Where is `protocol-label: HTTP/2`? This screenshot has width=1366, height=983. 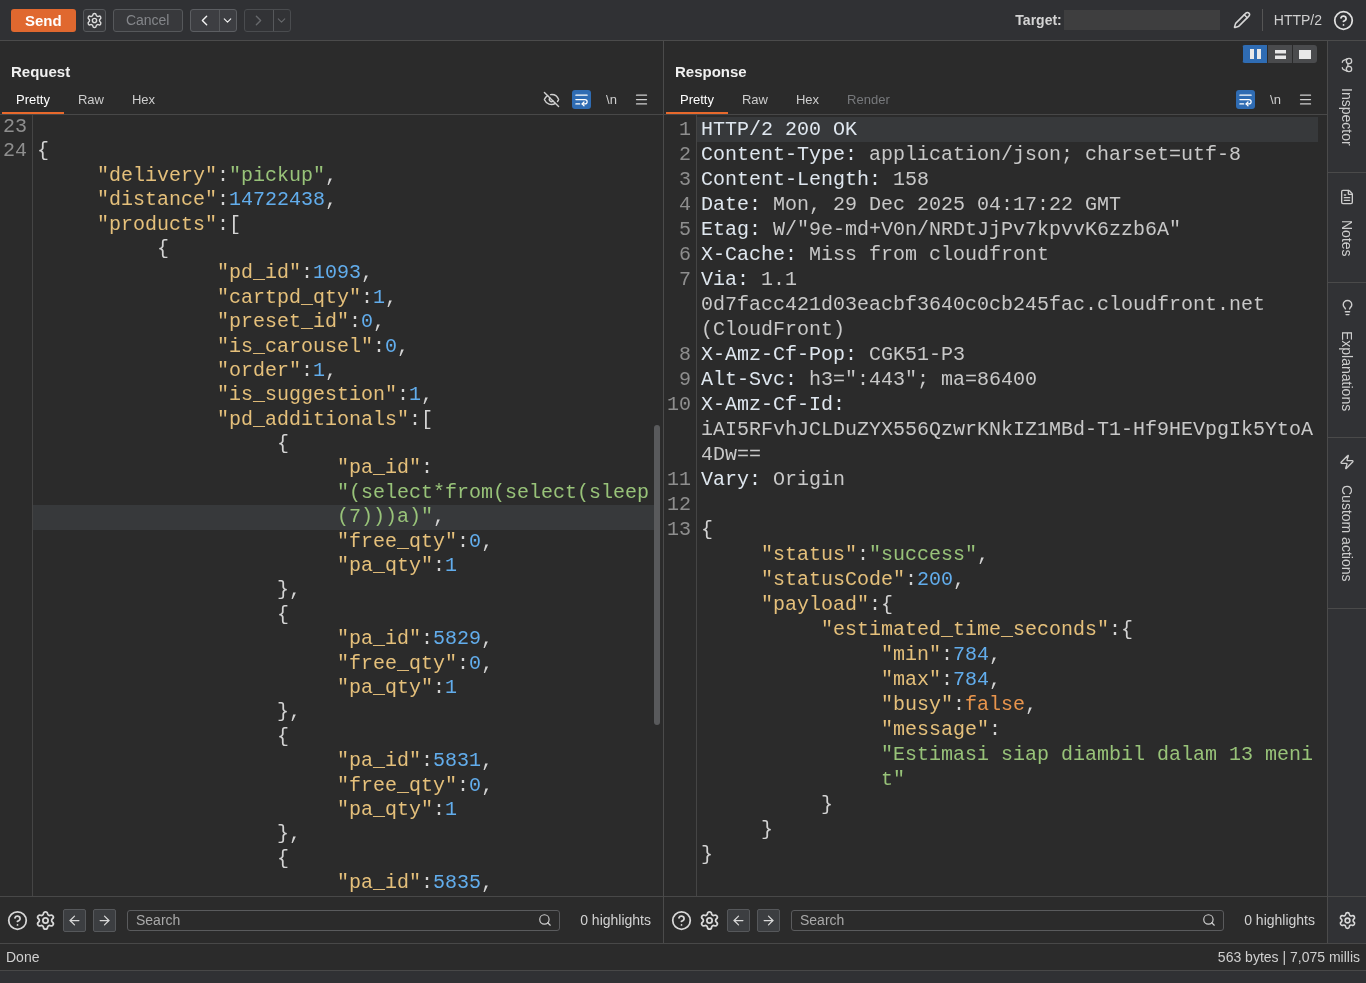 protocol-label: HTTP/2 is located at coordinates (1297, 20).